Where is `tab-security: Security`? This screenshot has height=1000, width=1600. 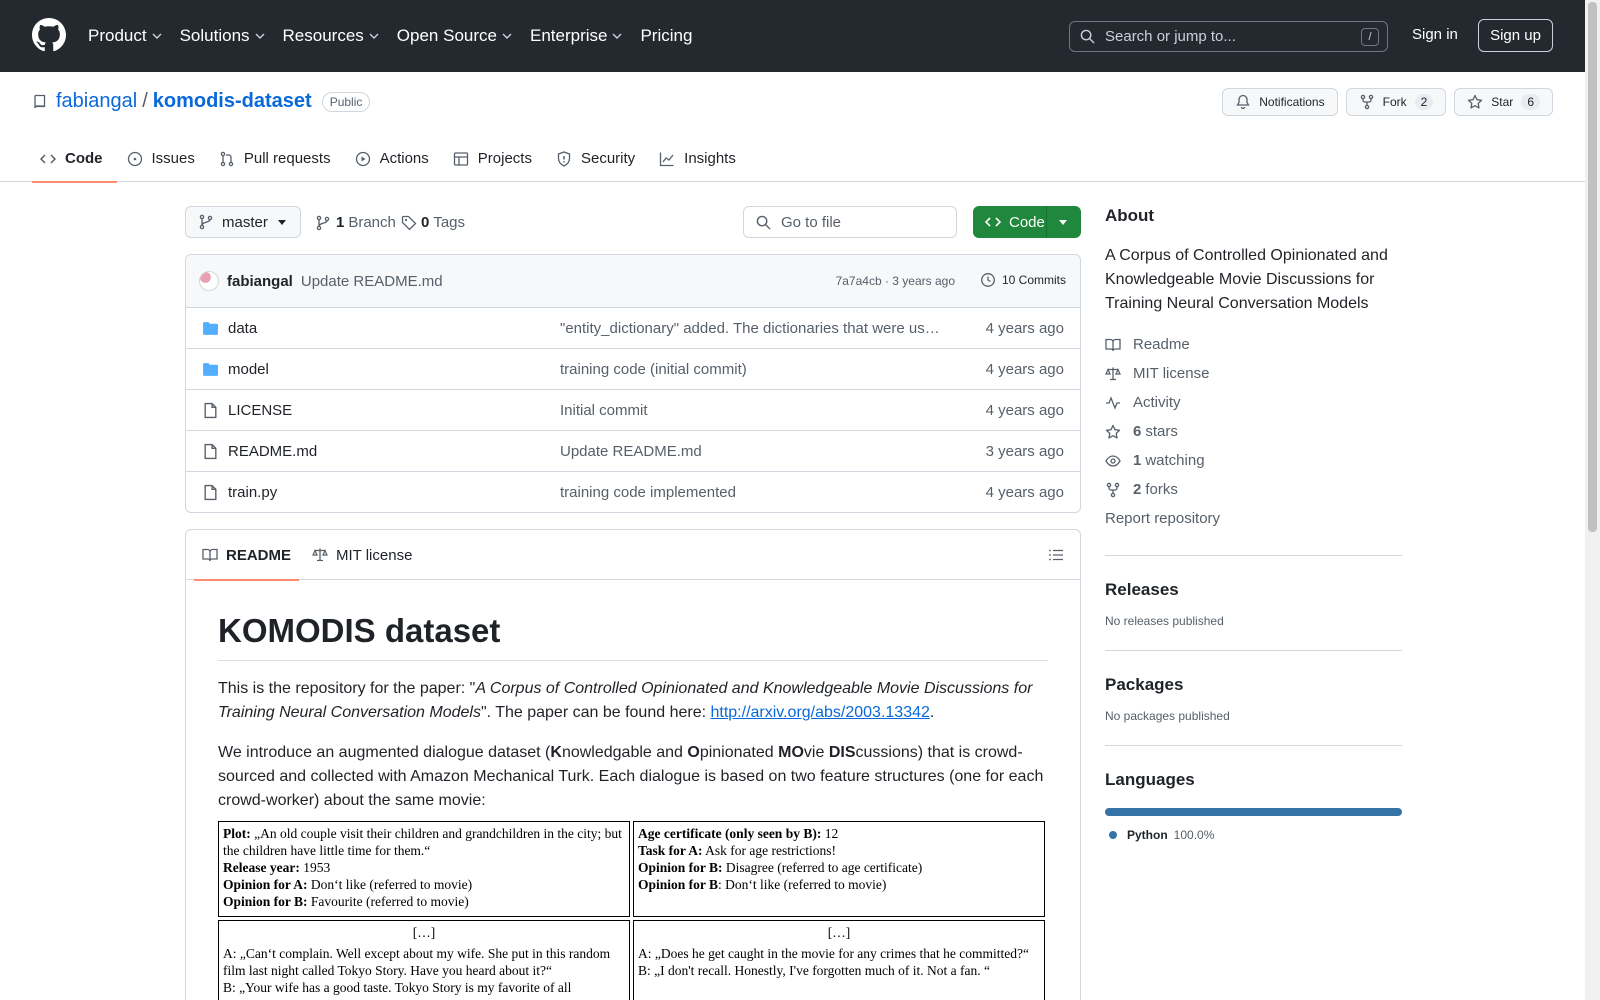 tab-security: Security is located at coordinates (598, 158).